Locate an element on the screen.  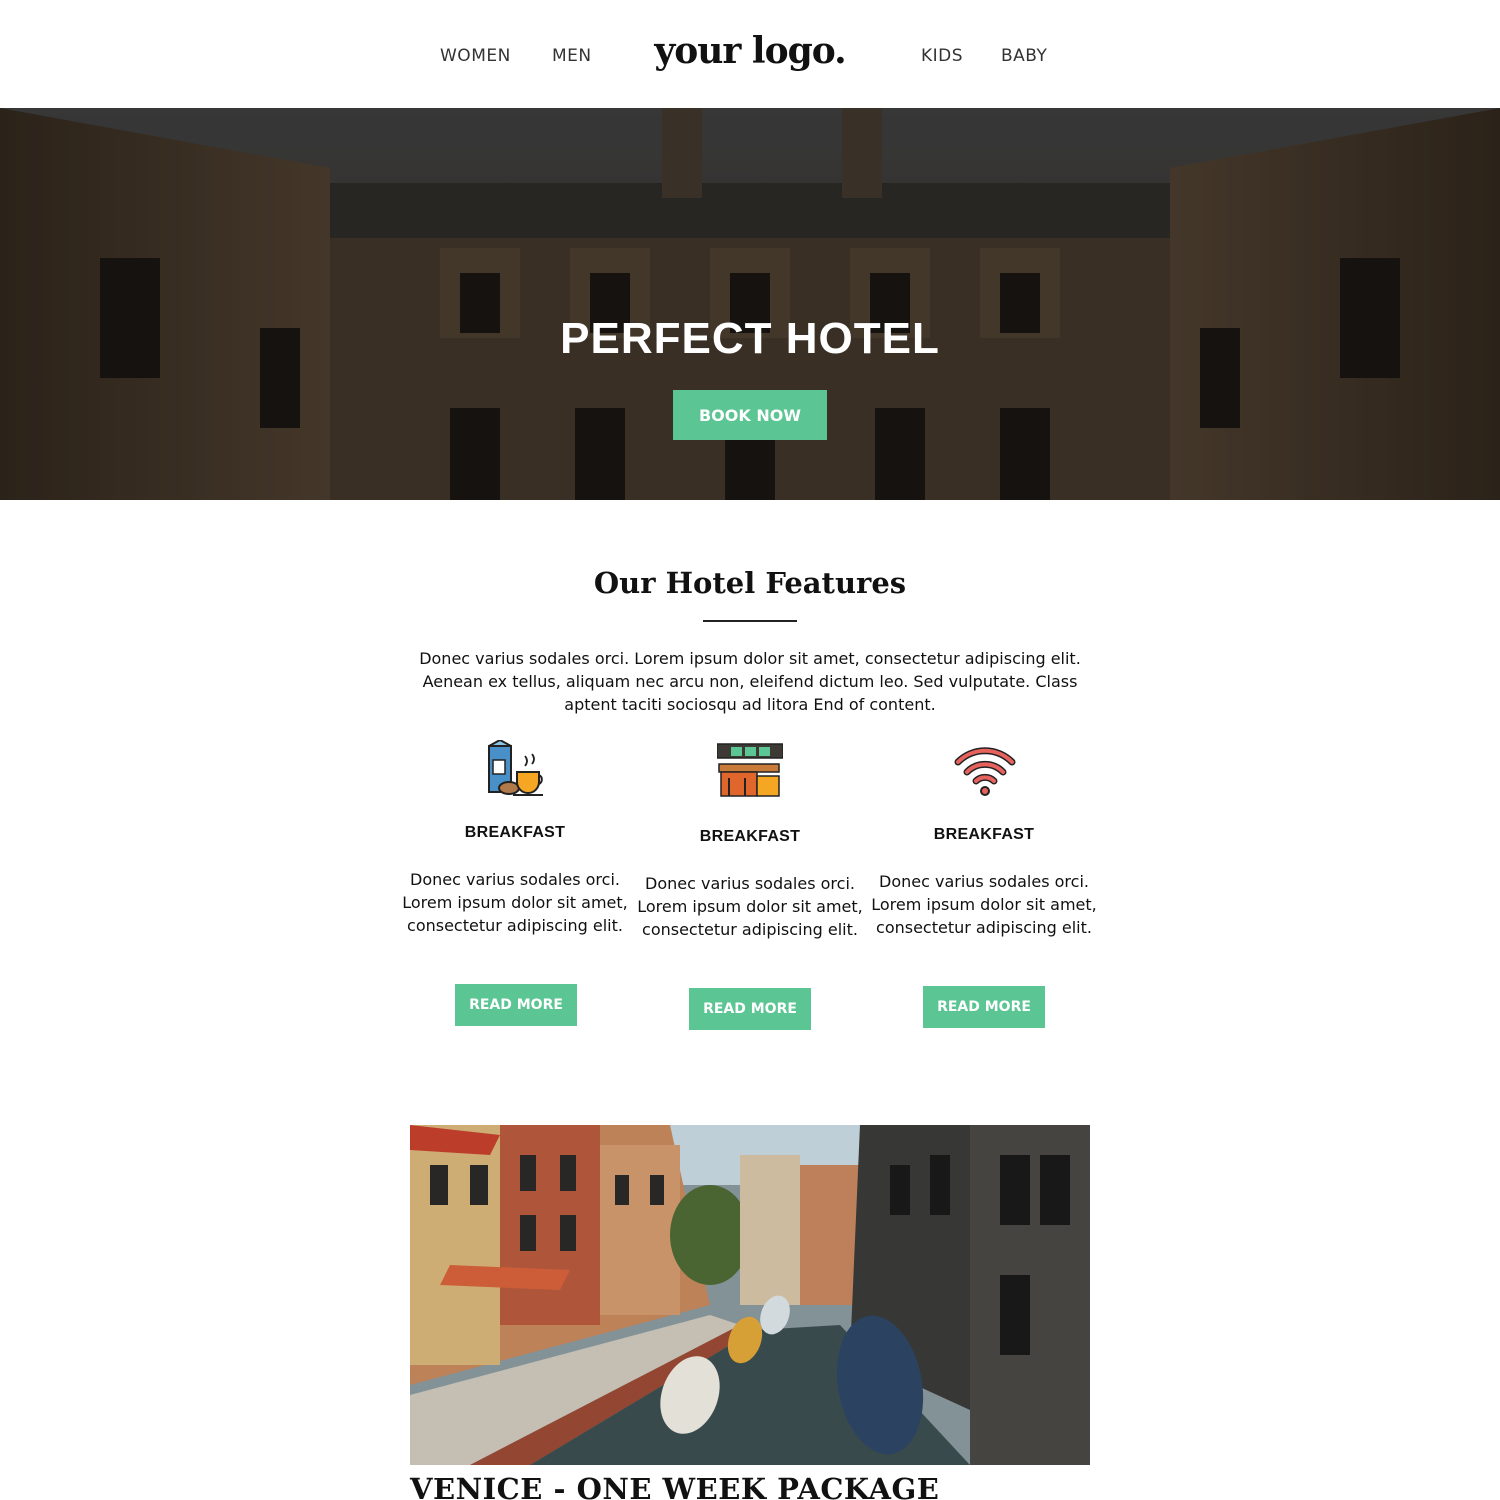
breakfast-icon is located at coordinates (515, 768).